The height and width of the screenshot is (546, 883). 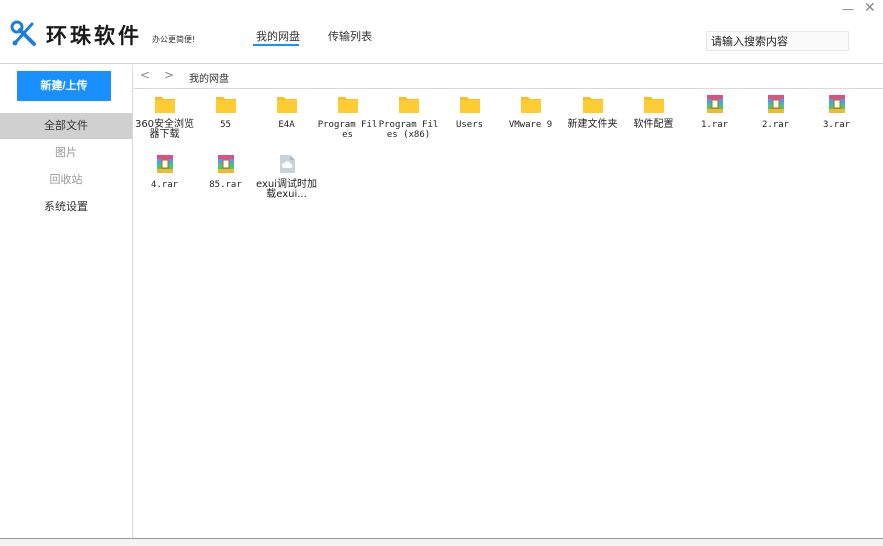 I want to click on file-item: Program Files, so click(x=347, y=117).